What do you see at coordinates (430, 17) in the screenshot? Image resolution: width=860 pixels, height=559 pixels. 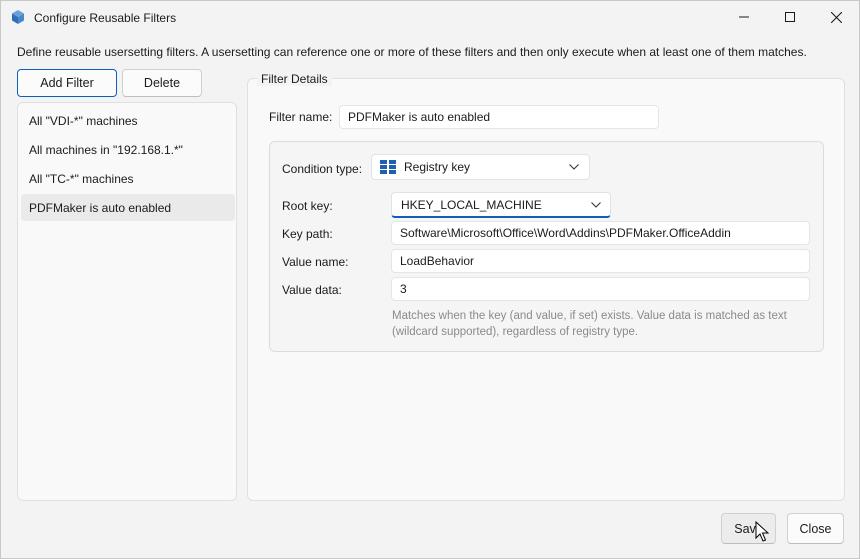 I see `title-bar: Configure Reusable Filters` at bounding box center [430, 17].